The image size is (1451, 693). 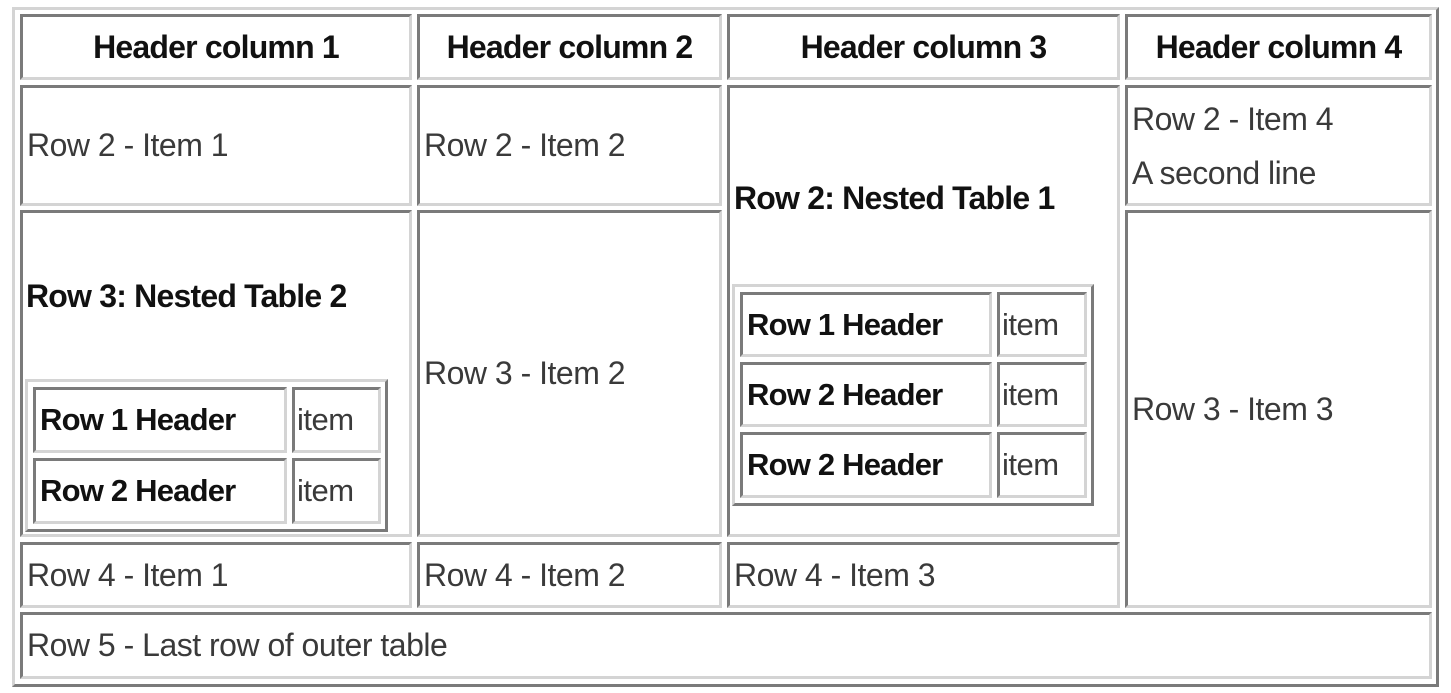 I want to click on row4-item3-cell: Row 4 - Item 3, so click(x=923, y=575).